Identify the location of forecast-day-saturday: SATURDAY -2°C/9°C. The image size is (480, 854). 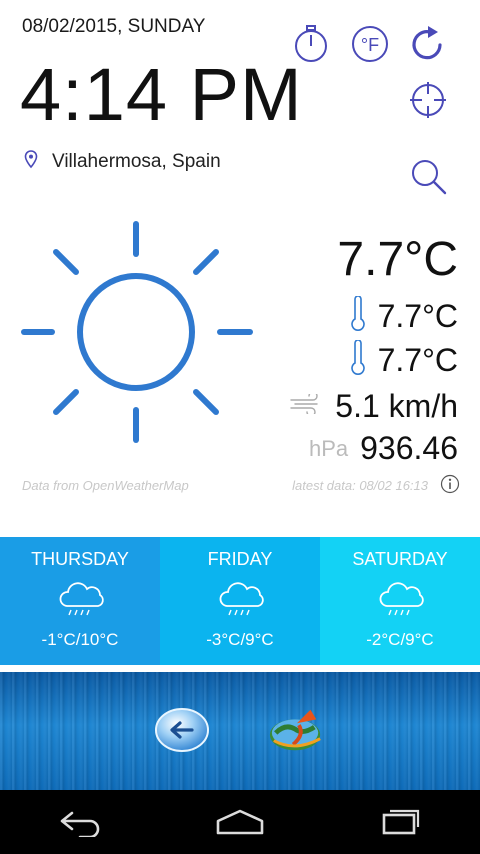
(400, 601).